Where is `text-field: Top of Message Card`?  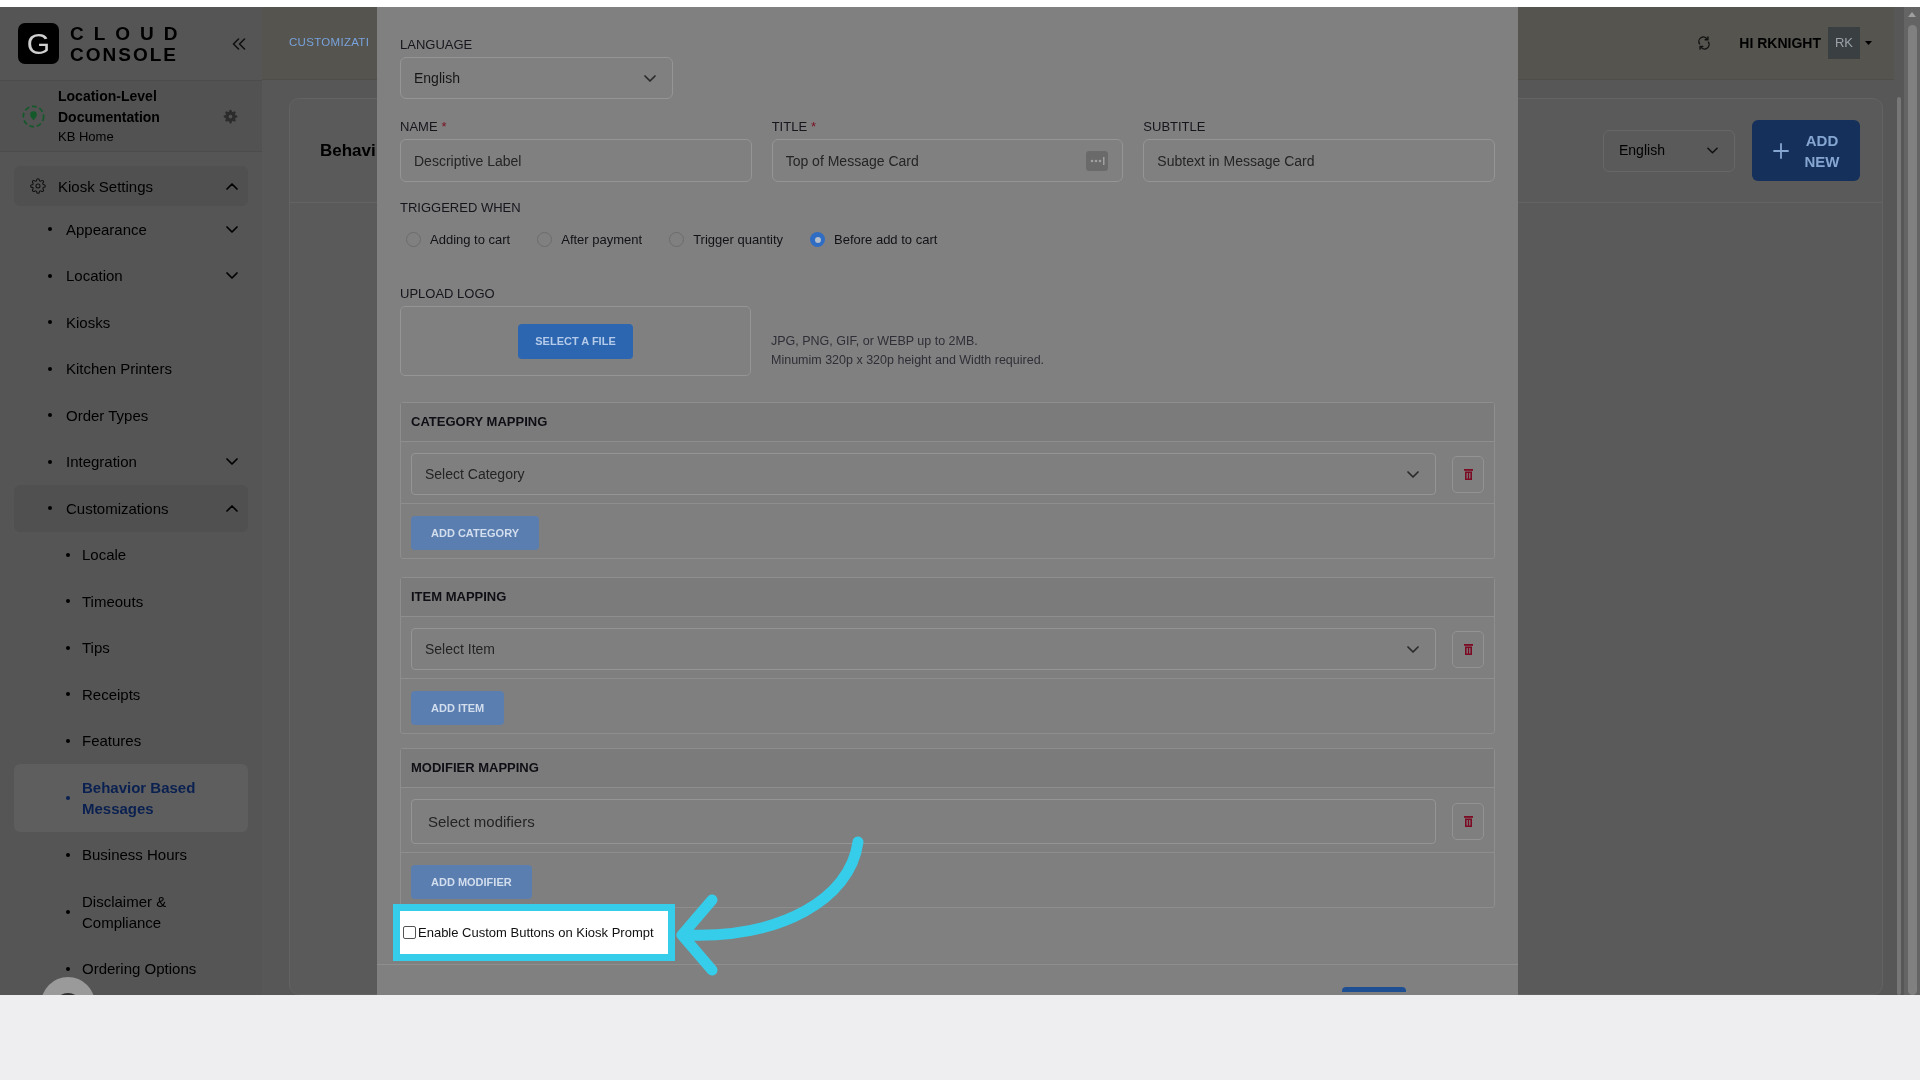 text-field: Top of Message Card is located at coordinates (947, 160).